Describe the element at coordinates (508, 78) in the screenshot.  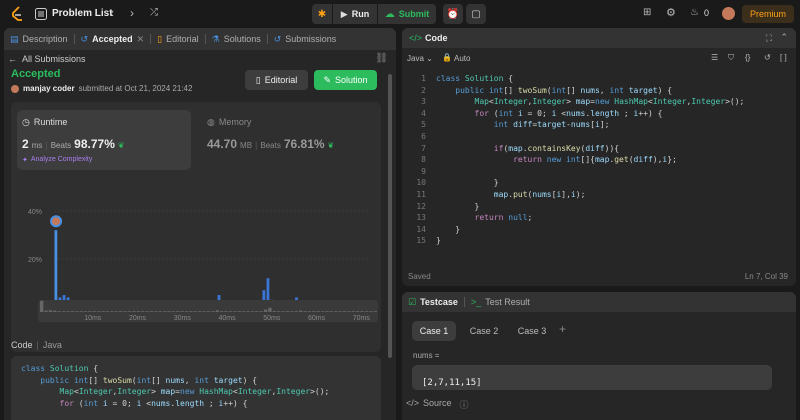
I see `code-token: {` at that location.